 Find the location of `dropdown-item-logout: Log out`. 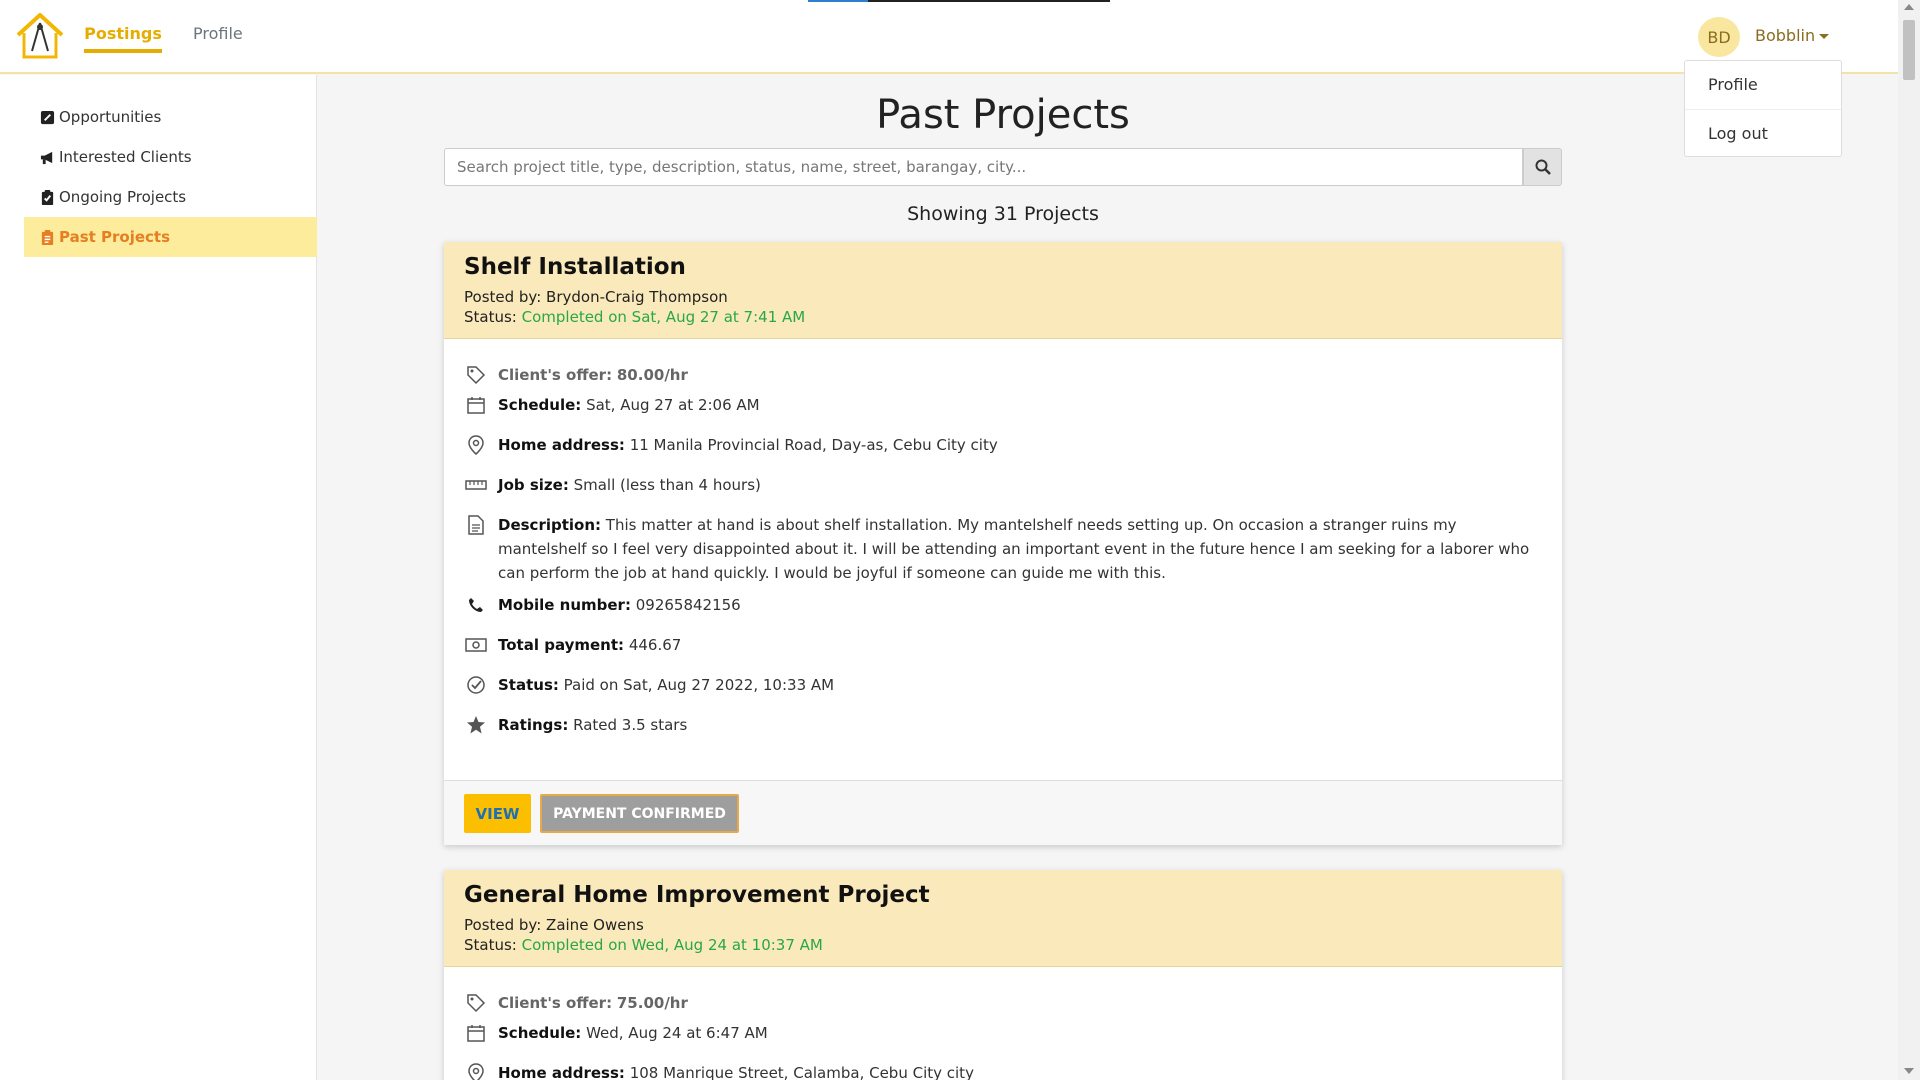

dropdown-item-logout: Log out is located at coordinates (1763, 133).